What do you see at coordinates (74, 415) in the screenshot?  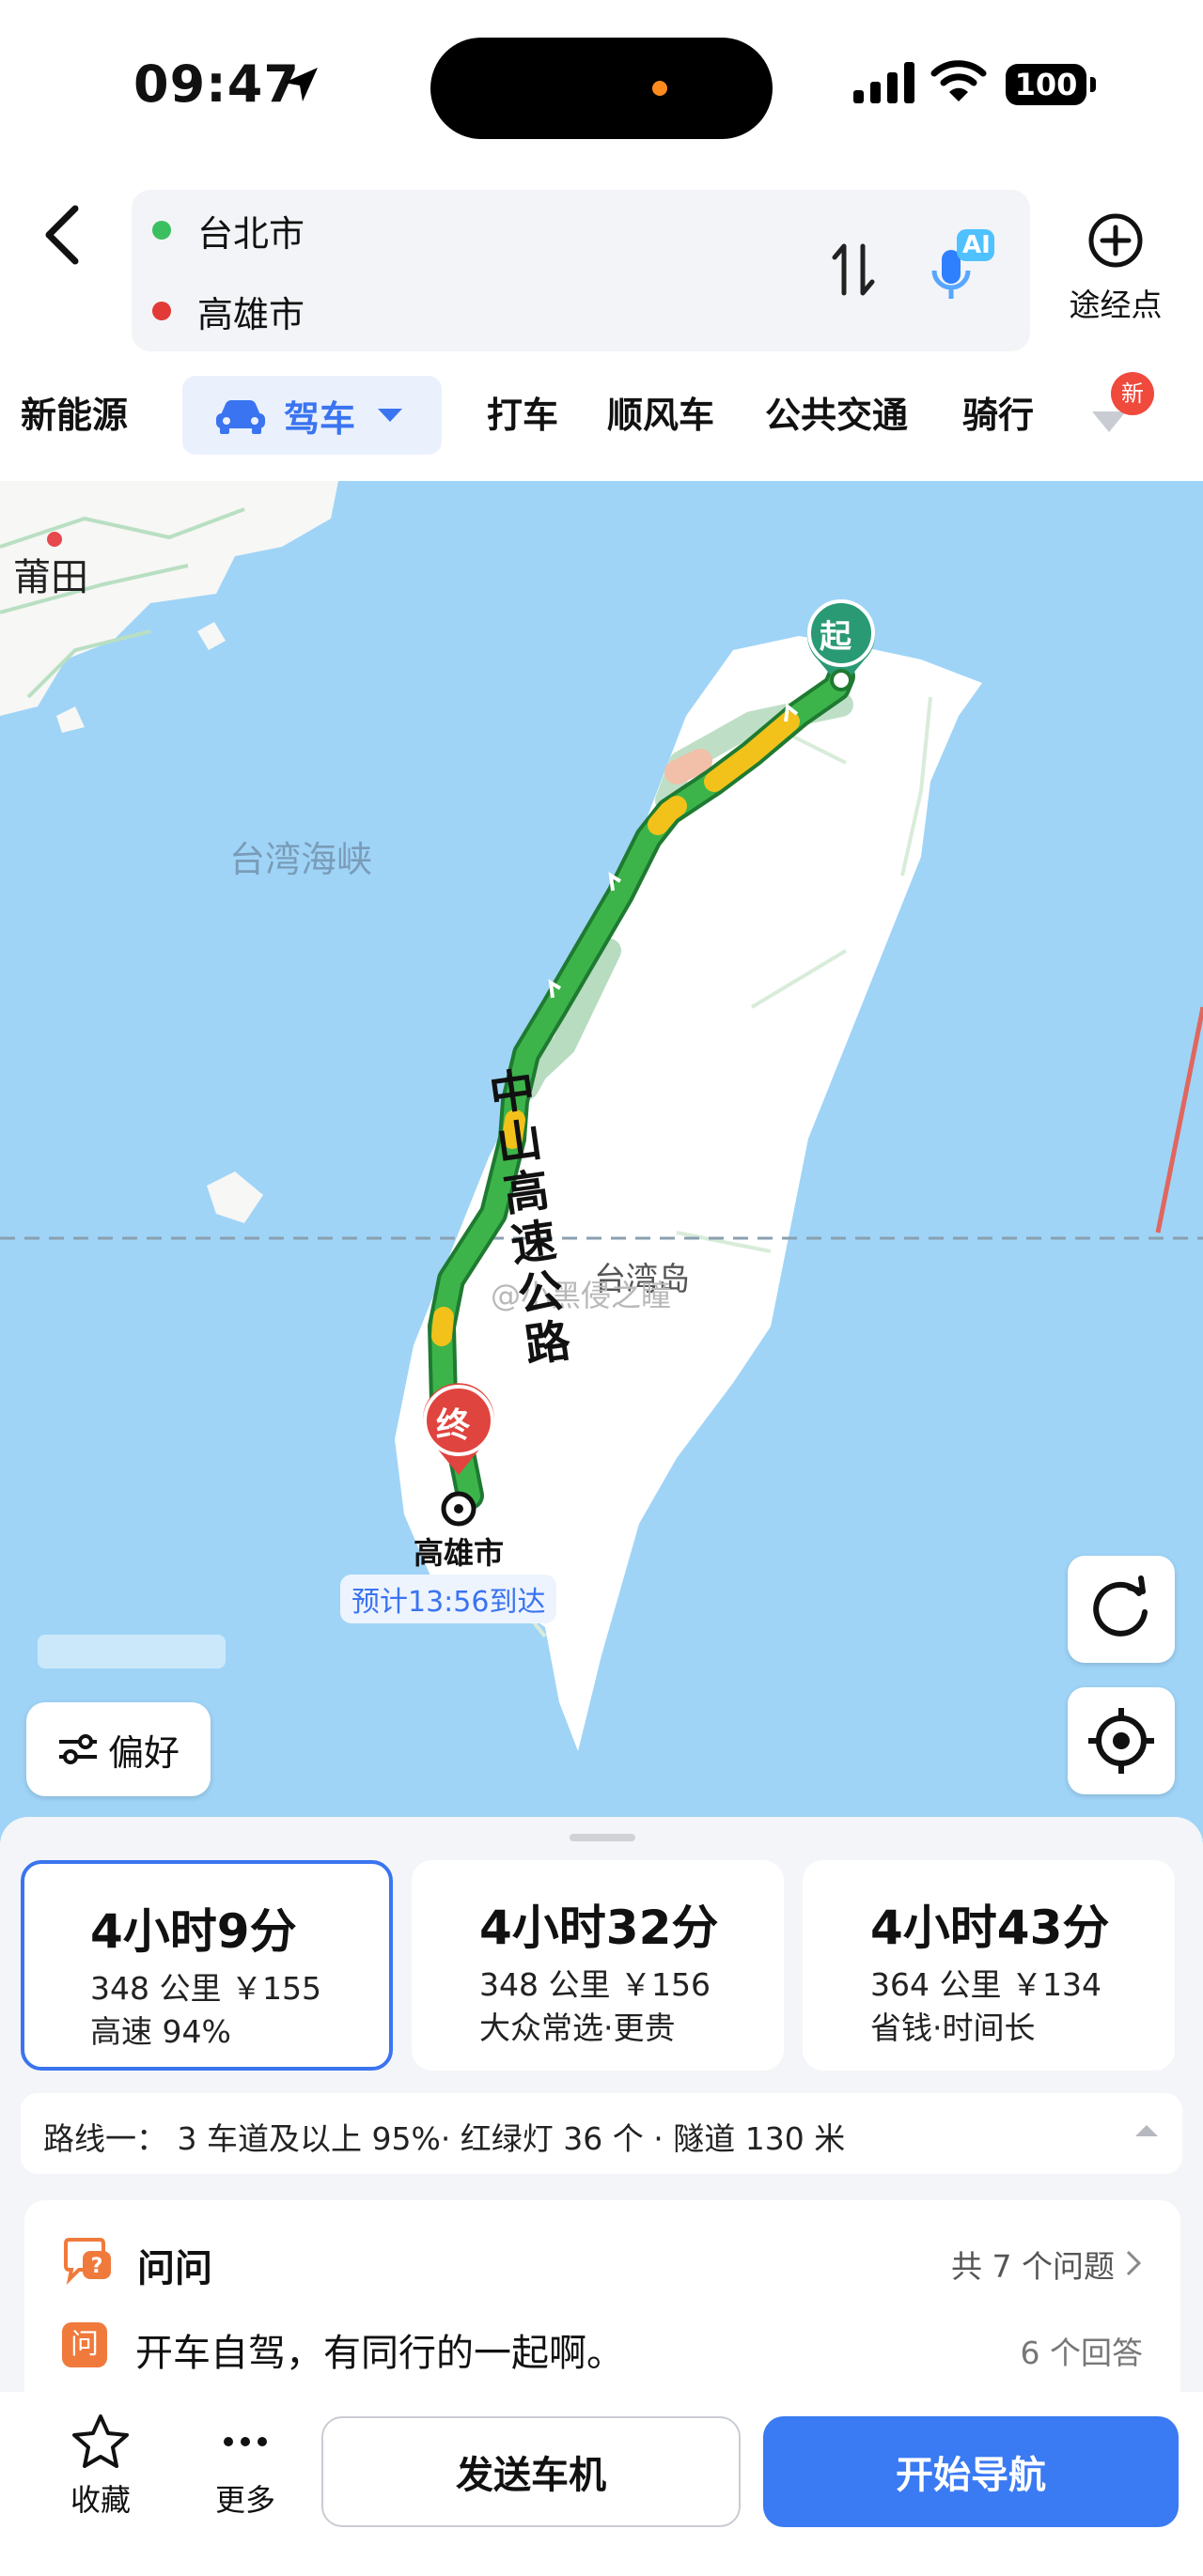 I see `tab-new-energy: 新能源` at bounding box center [74, 415].